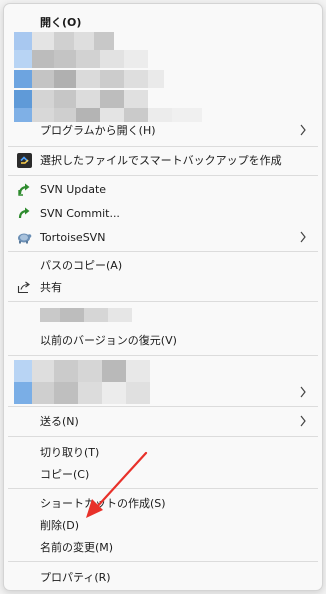 The image size is (326, 594). Describe the element at coordinates (70, 452) in the screenshot. I see `menu-item-cut-label: 切り取り(T)` at that location.